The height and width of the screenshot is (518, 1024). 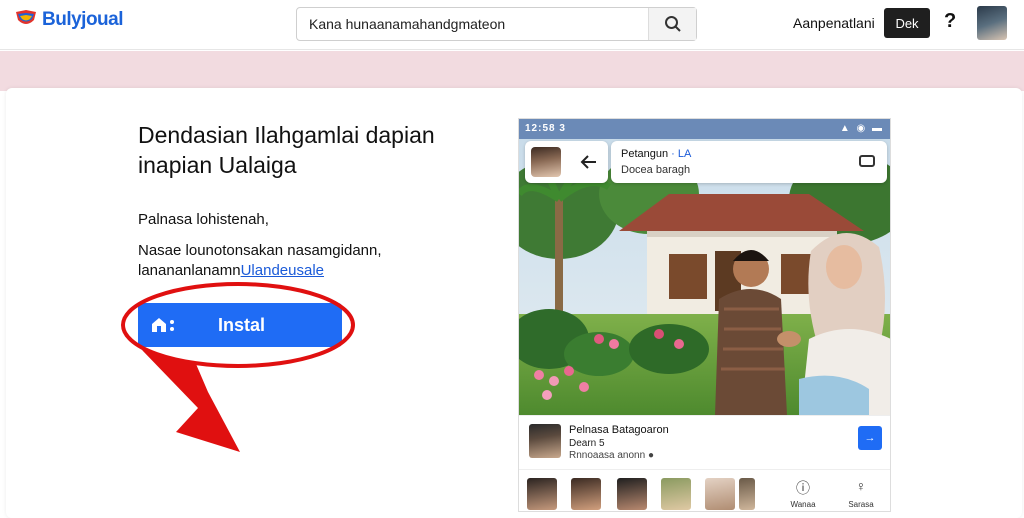 I want to click on search-icon, so click(x=672, y=24).